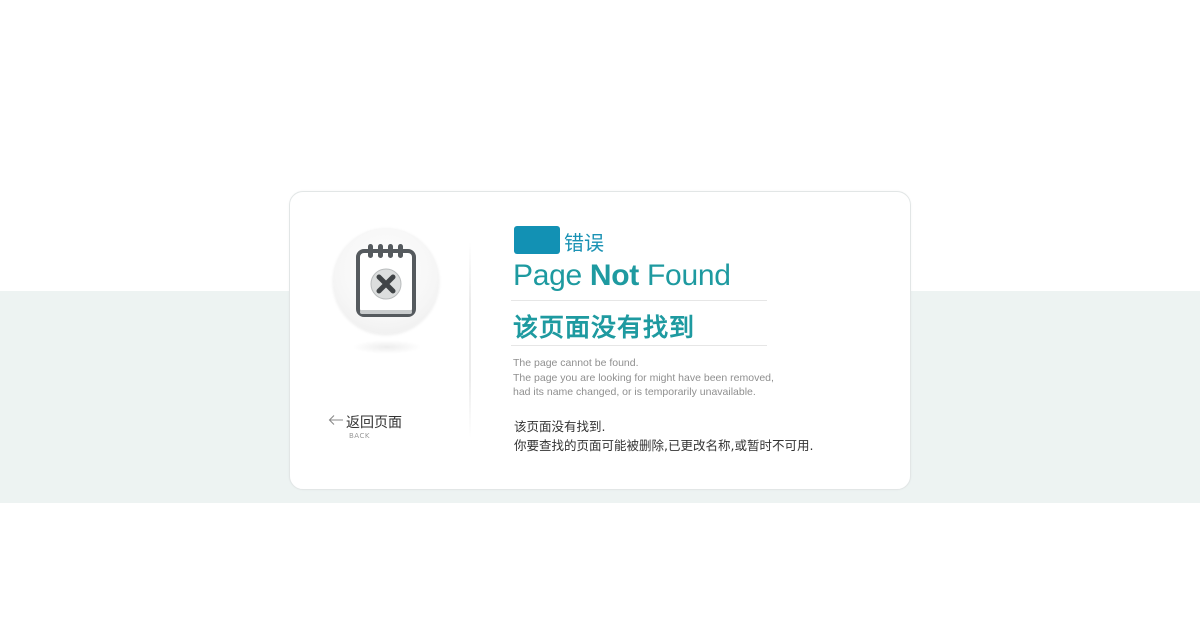 This screenshot has height=621, width=1200. I want to click on error-label: 错误, so click(584, 243).